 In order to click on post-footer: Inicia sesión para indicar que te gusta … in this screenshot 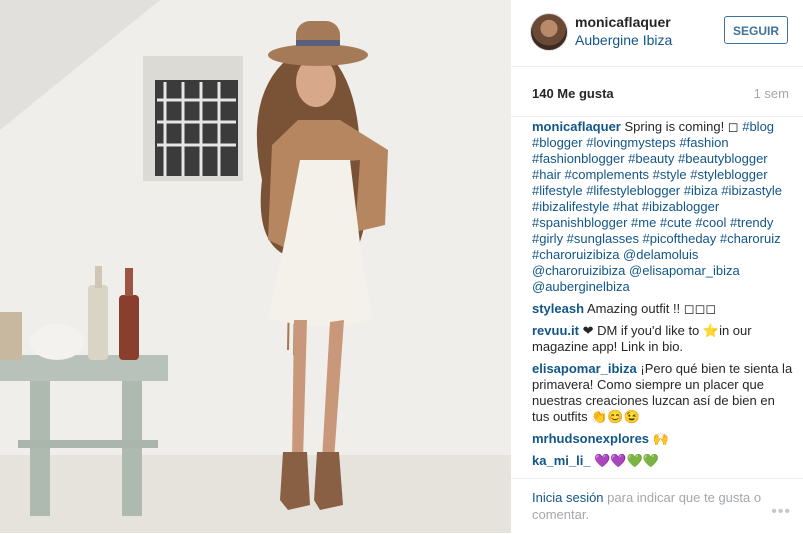, I will do `click(657, 506)`.